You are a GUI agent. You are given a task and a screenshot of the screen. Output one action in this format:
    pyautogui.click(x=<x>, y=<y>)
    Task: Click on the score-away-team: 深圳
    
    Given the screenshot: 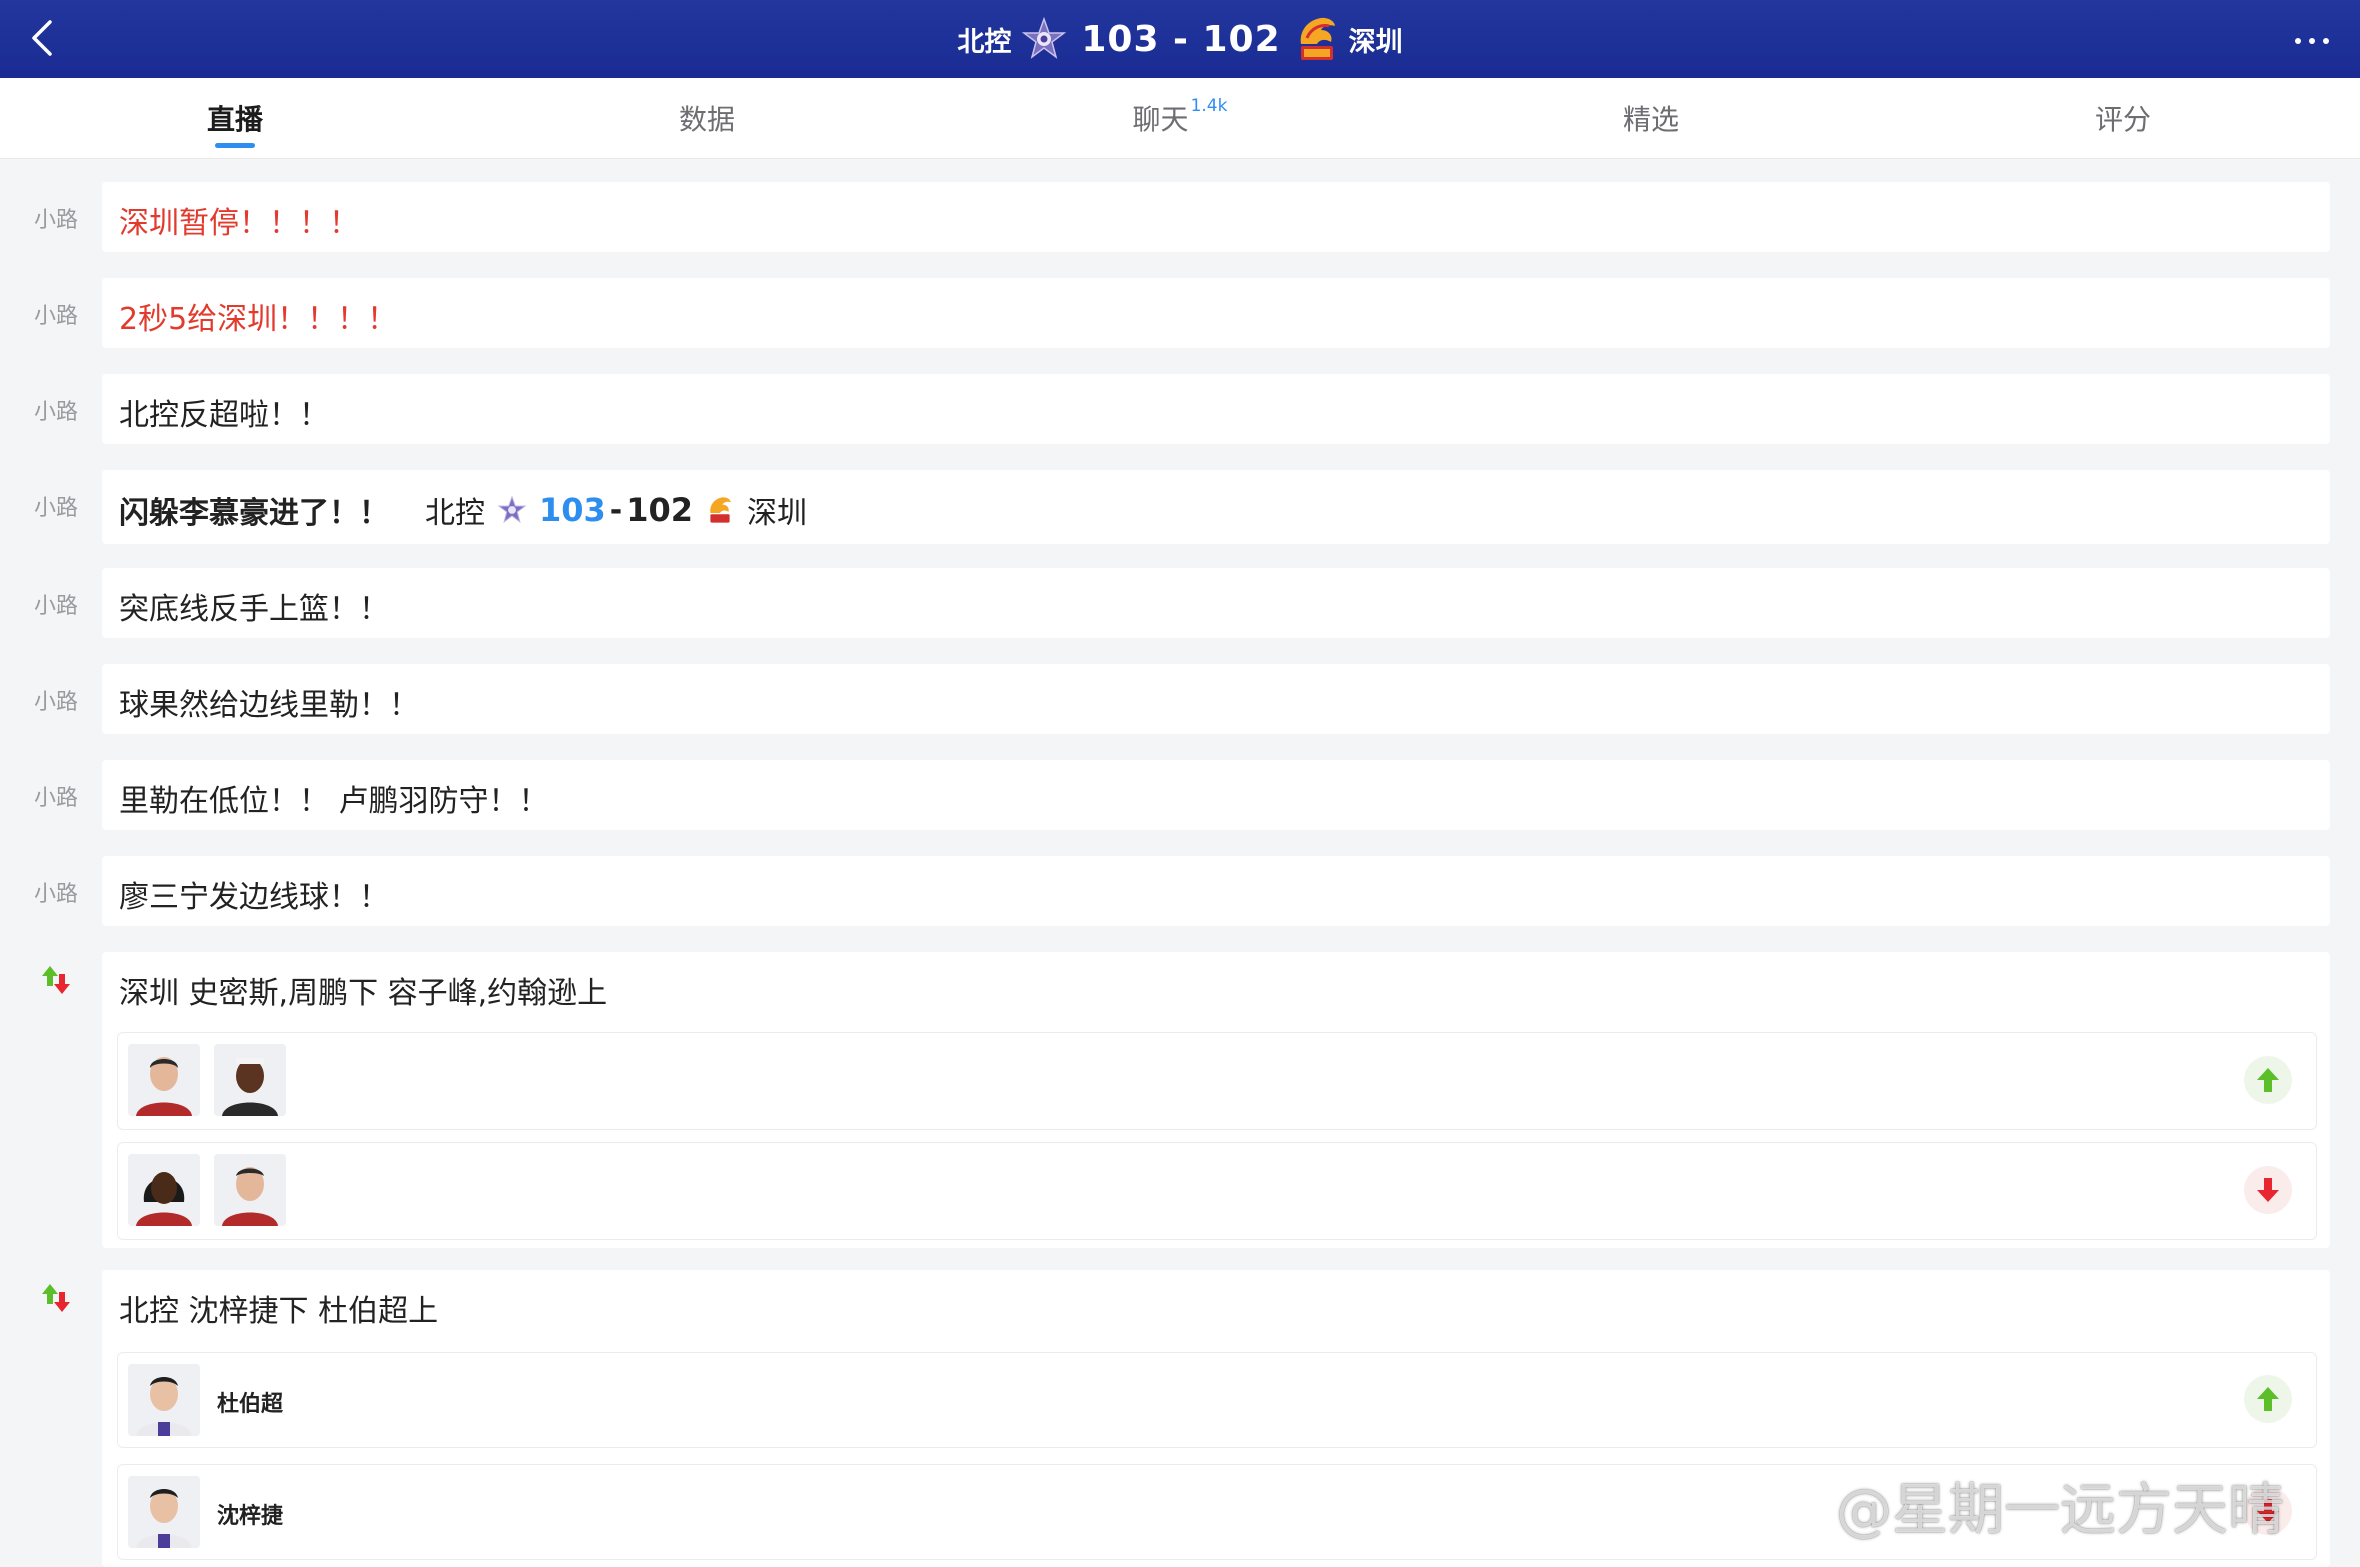 What is the action you would take?
    pyautogui.click(x=777, y=513)
    